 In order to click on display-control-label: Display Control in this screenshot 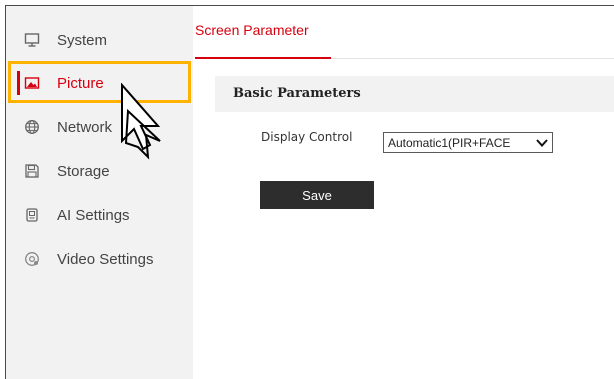, I will do `click(307, 137)`.